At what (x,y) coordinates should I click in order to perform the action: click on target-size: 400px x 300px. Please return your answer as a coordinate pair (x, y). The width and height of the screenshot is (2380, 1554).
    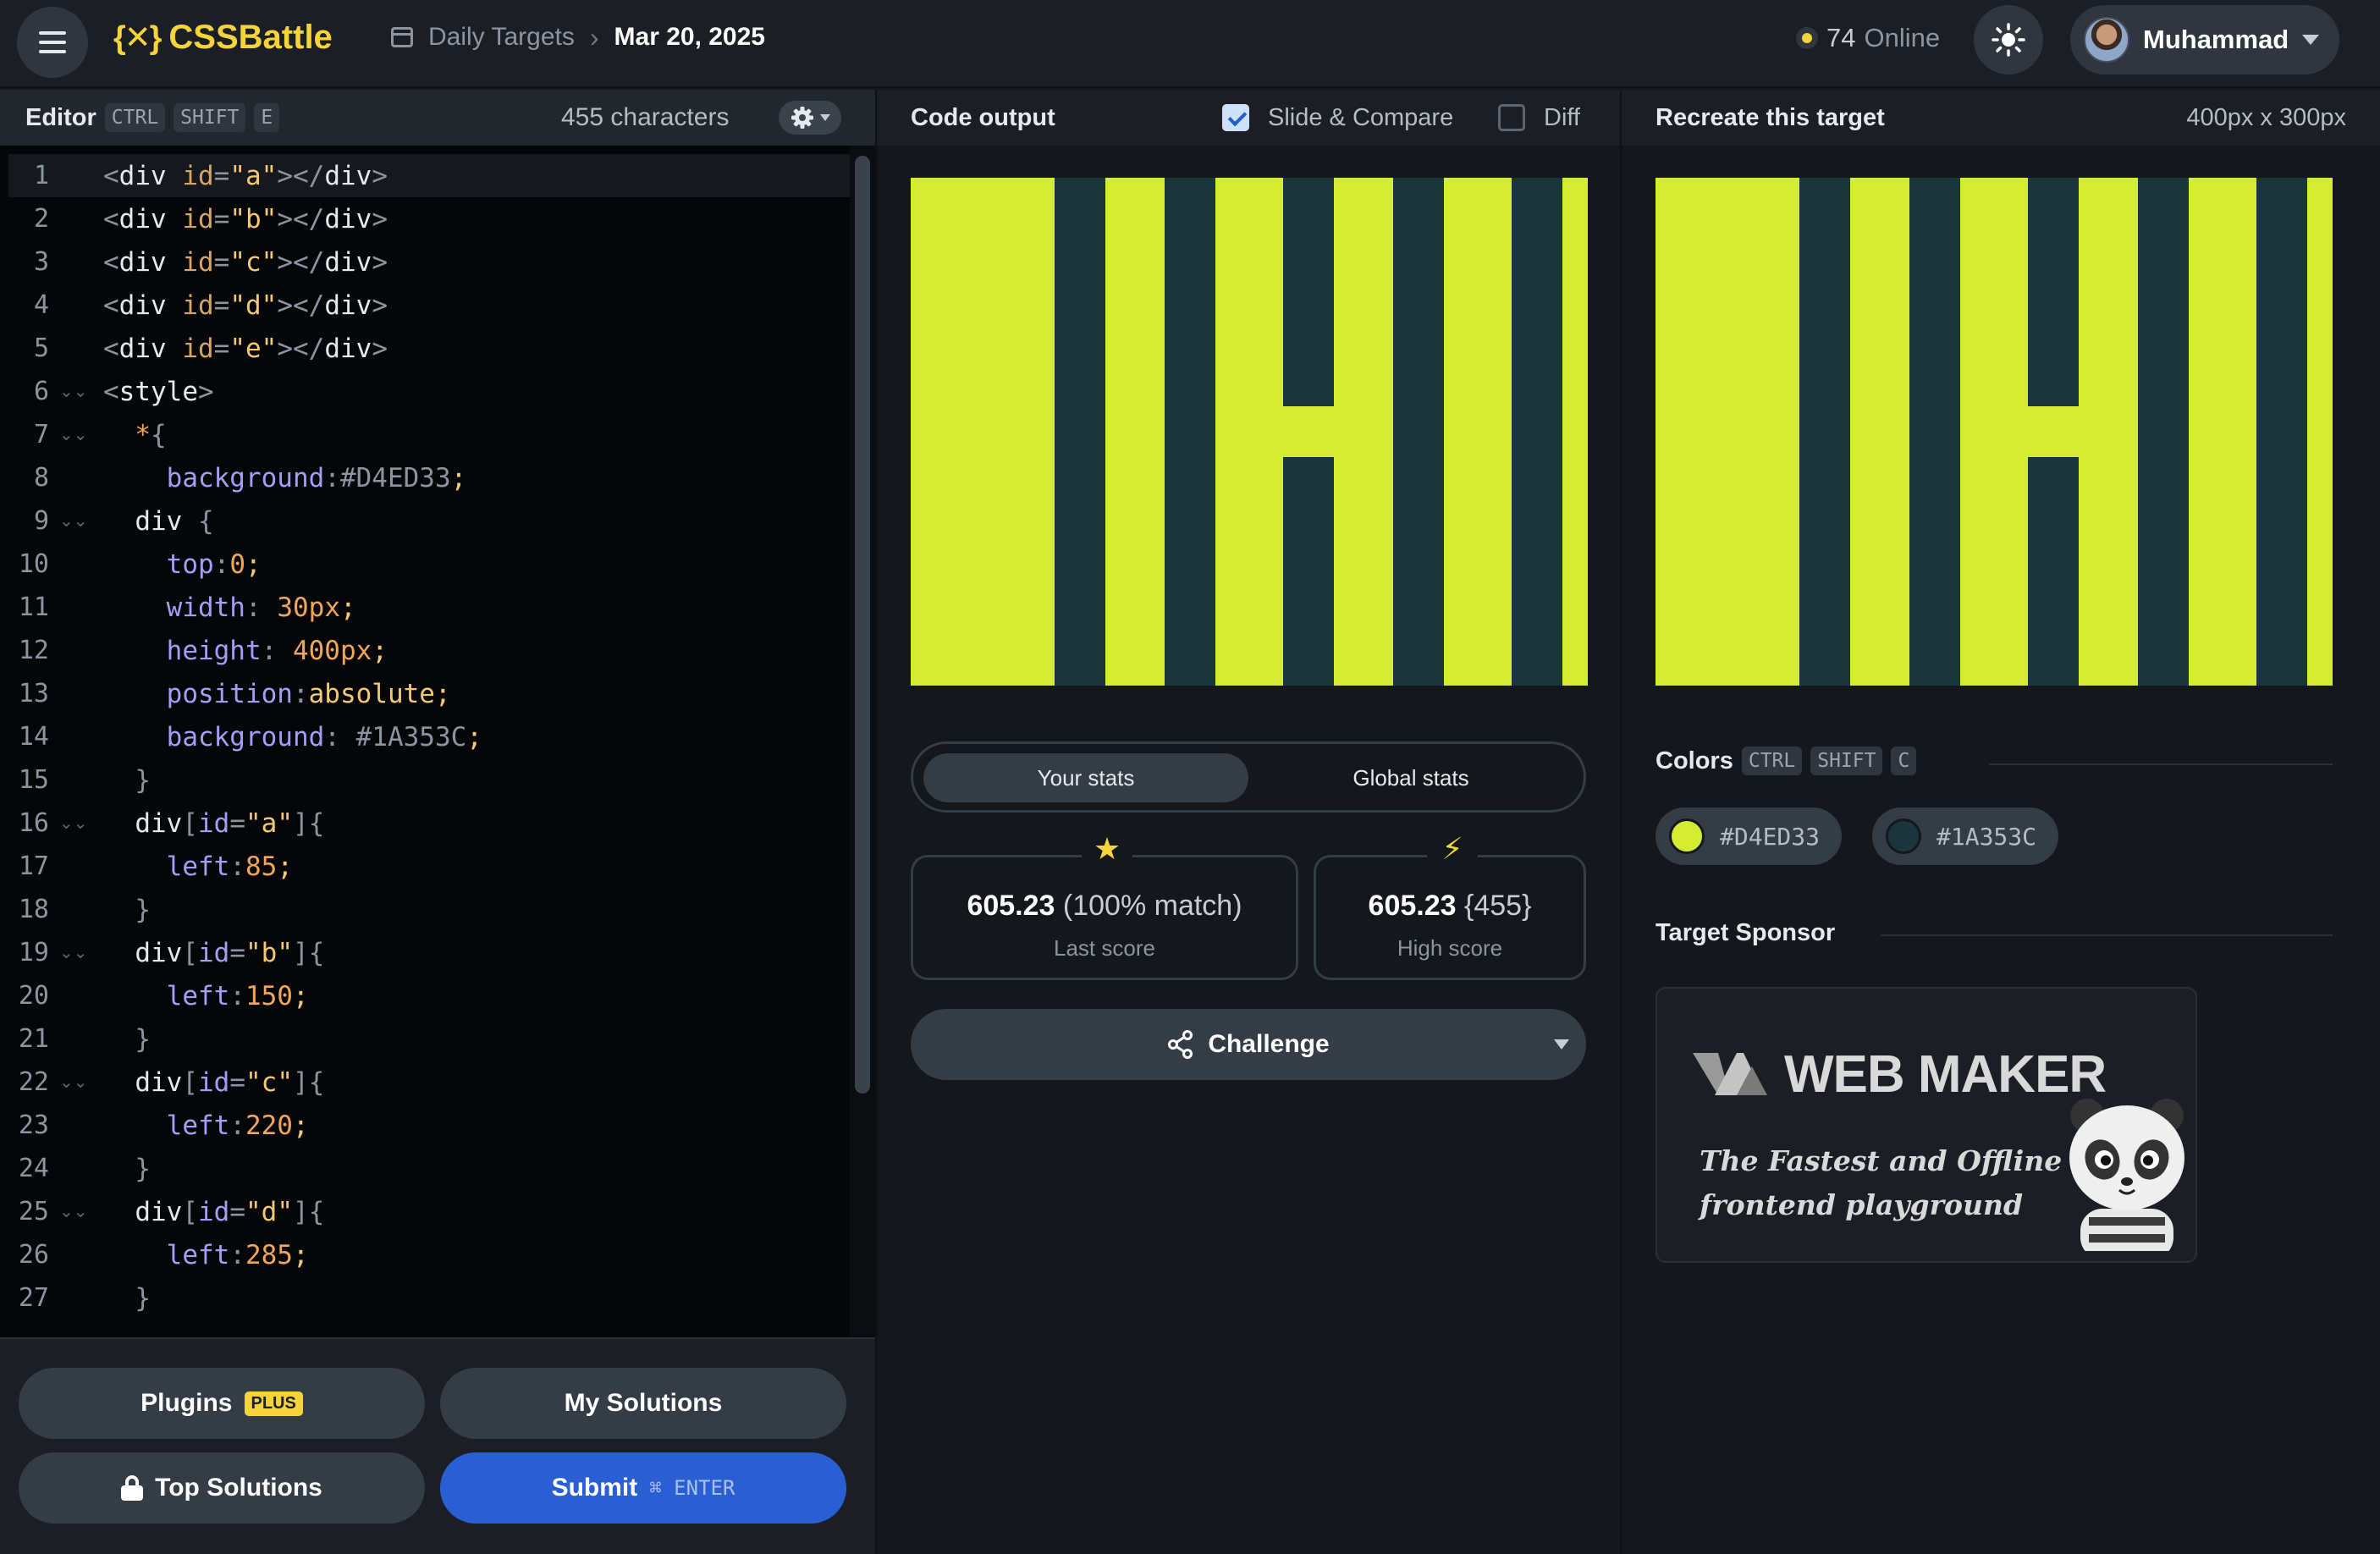
    Looking at the image, I should click on (2266, 117).